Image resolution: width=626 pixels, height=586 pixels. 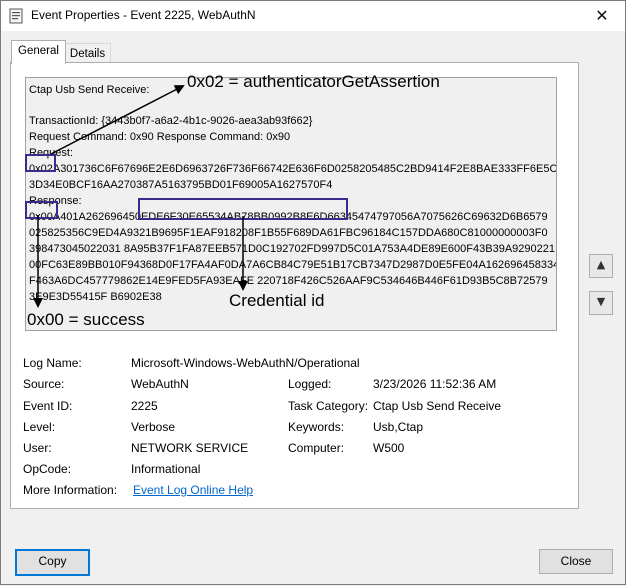 What do you see at coordinates (166, 469) in the screenshot?
I see `opcode-value: Informational` at bounding box center [166, 469].